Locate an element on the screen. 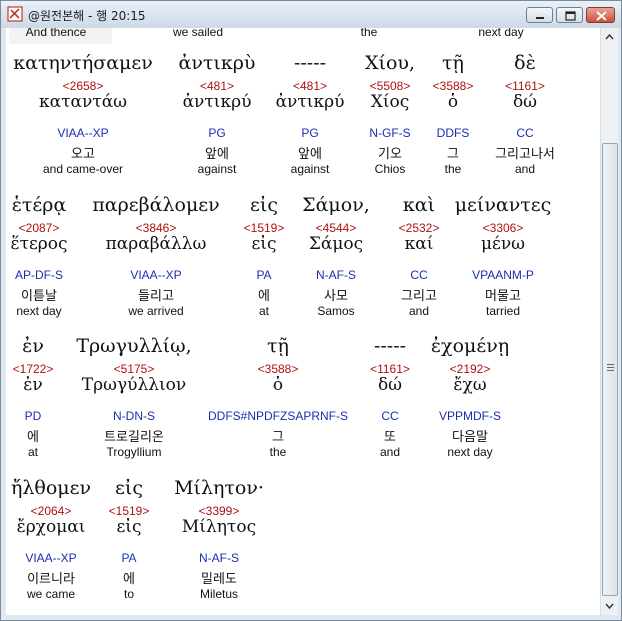 This screenshot has width=622, height=621. strongs-number: <5175> is located at coordinates (134, 369).